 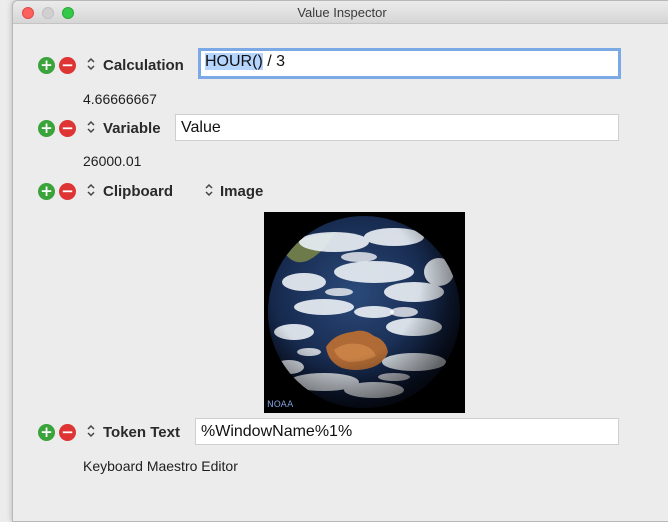 What do you see at coordinates (273, 61) in the screenshot?
I see `unselected-text: / 3` at bounding box center [273, 61].